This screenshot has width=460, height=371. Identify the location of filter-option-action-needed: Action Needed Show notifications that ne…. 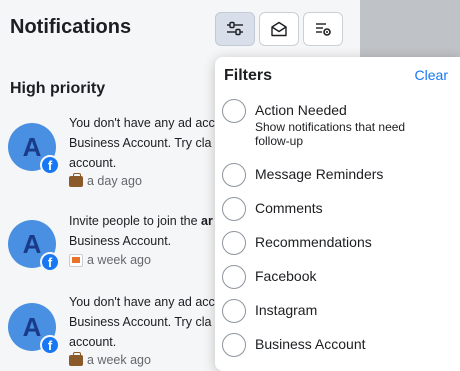
(337, 125).